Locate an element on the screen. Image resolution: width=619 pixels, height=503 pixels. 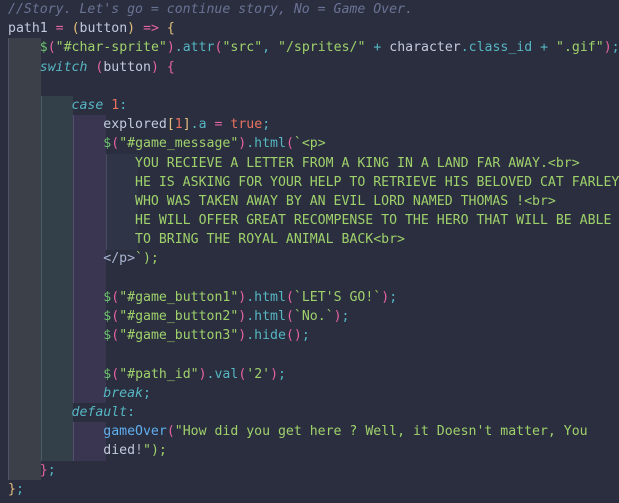
code-line: path1 = (button) => { is located at coordinates (309, 28).